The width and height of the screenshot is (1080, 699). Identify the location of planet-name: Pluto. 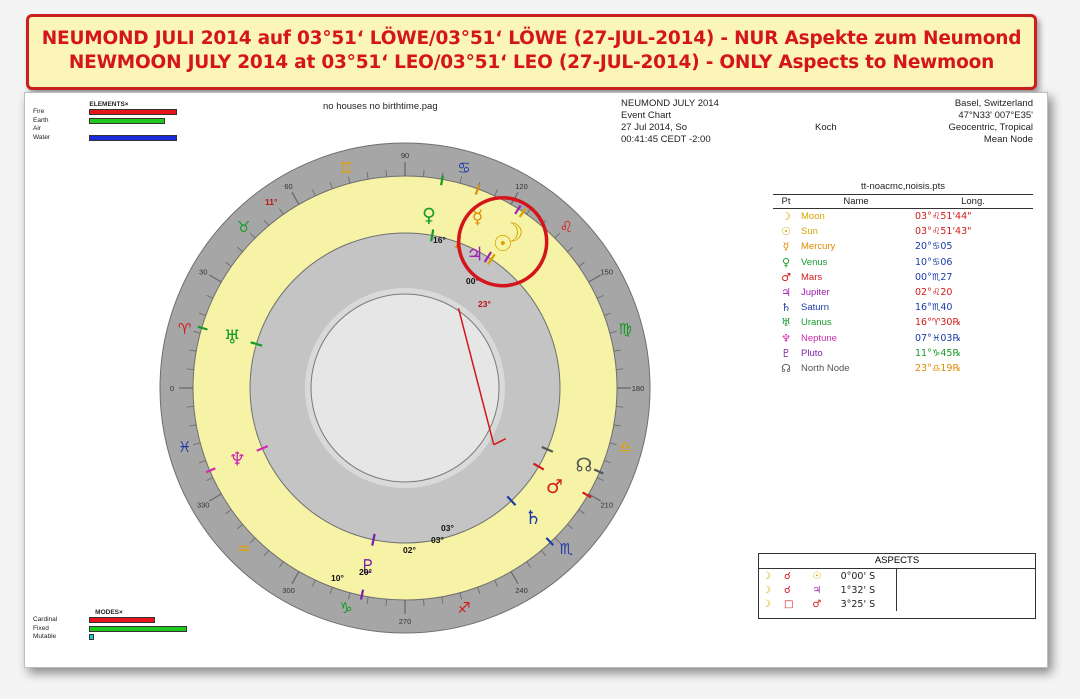
(812, 353).